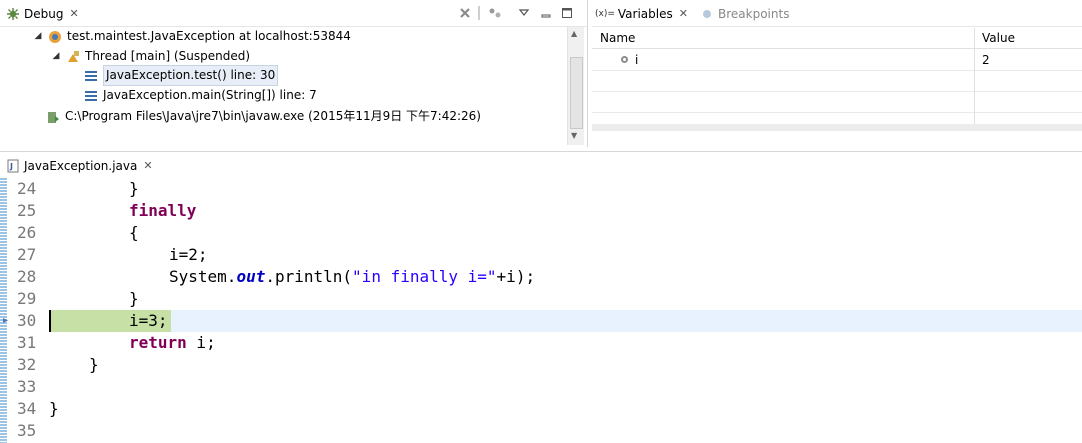 This screenshot has width=1082, height=443. I want to click on code-line-27: i=2;, so click(188, 255).